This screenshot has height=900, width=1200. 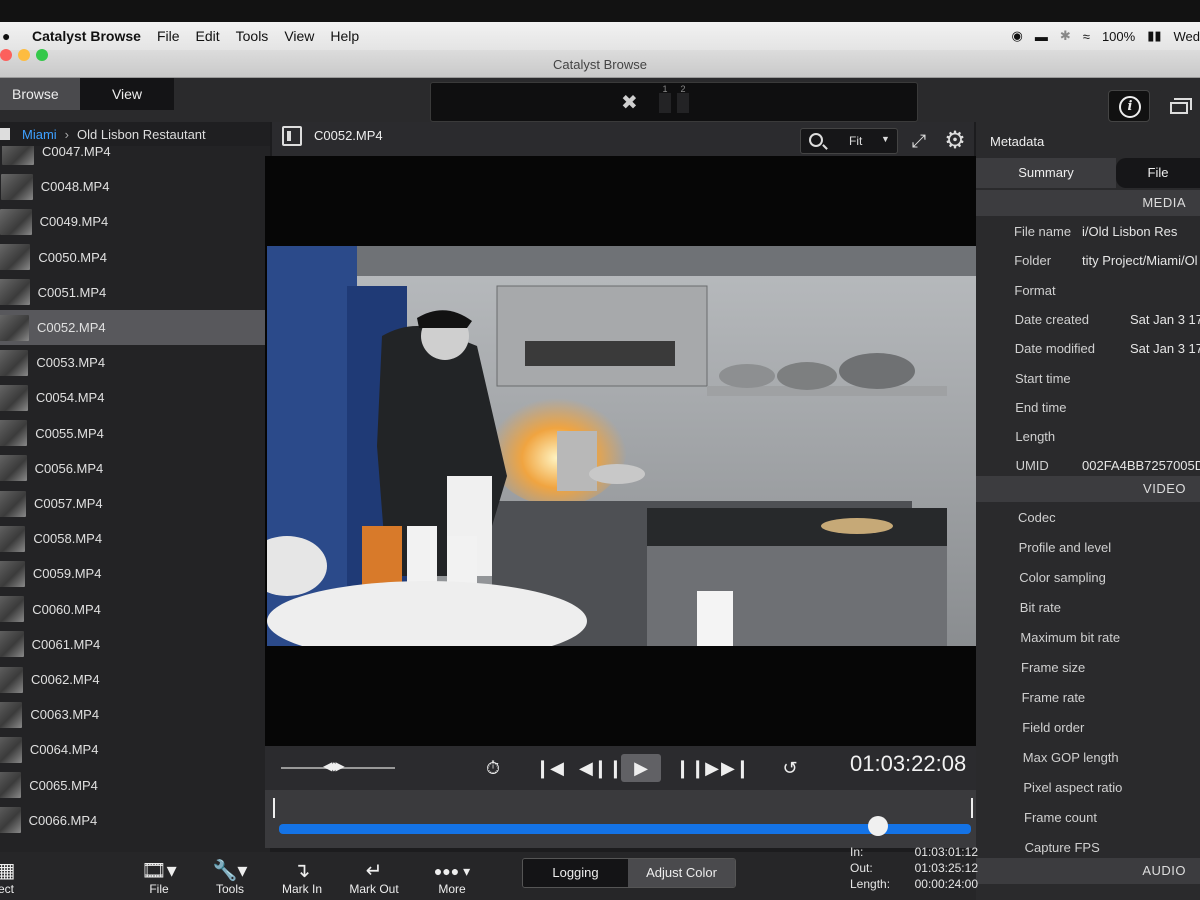 What do you see at coordinates (8, 871) in the screenshot?
I see `select-icon: ▦` at bounding box center [8, 871].